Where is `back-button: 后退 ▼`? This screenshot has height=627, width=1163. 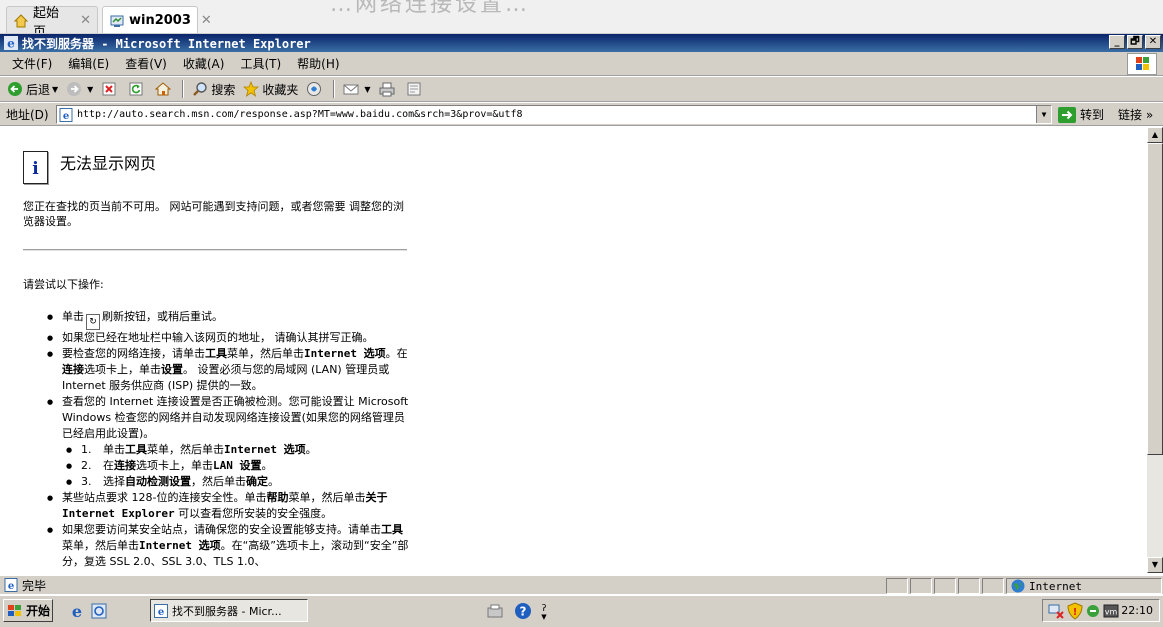 back-button: 后退 ▼ is located at coordinates (32, 89).